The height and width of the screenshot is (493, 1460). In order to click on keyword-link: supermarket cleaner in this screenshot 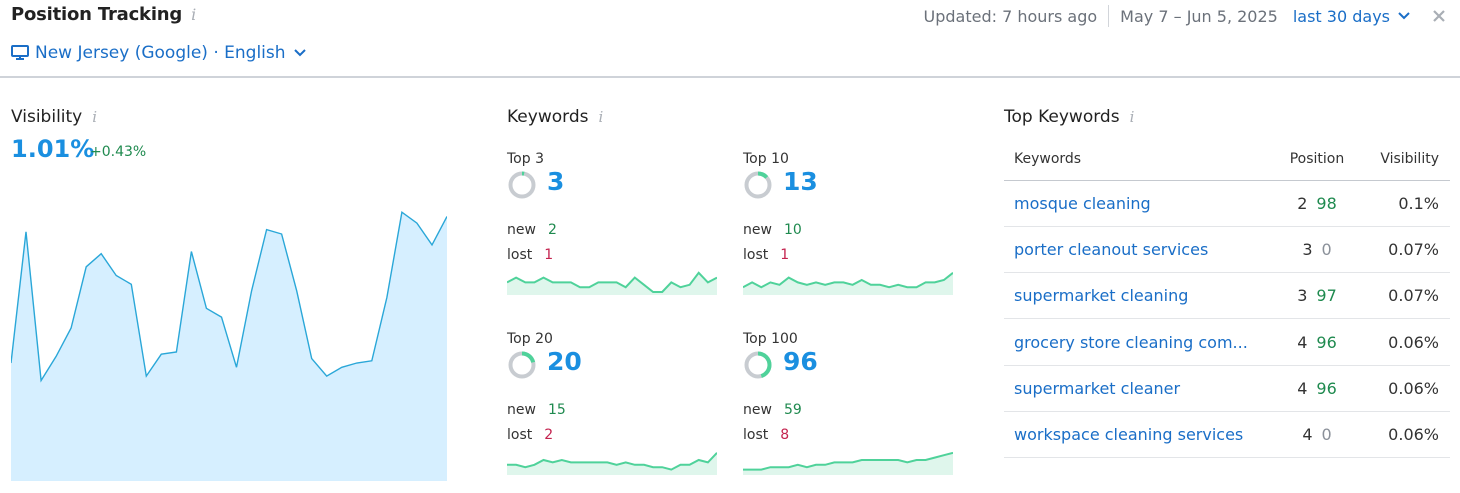, I will do `click(1139, 388)`.